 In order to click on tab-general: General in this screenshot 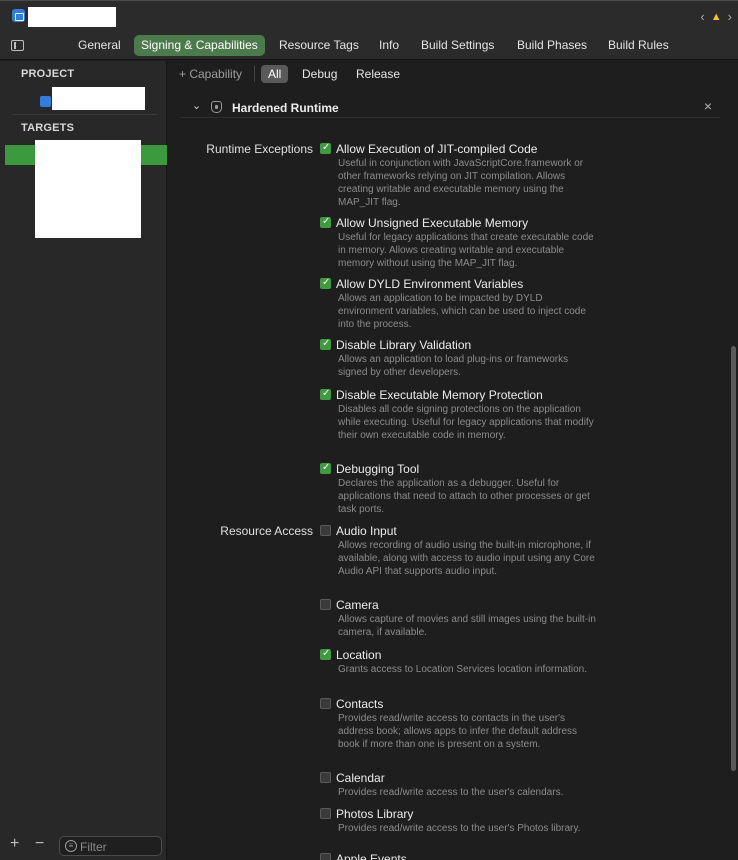, I will do `click(99, 45)`.